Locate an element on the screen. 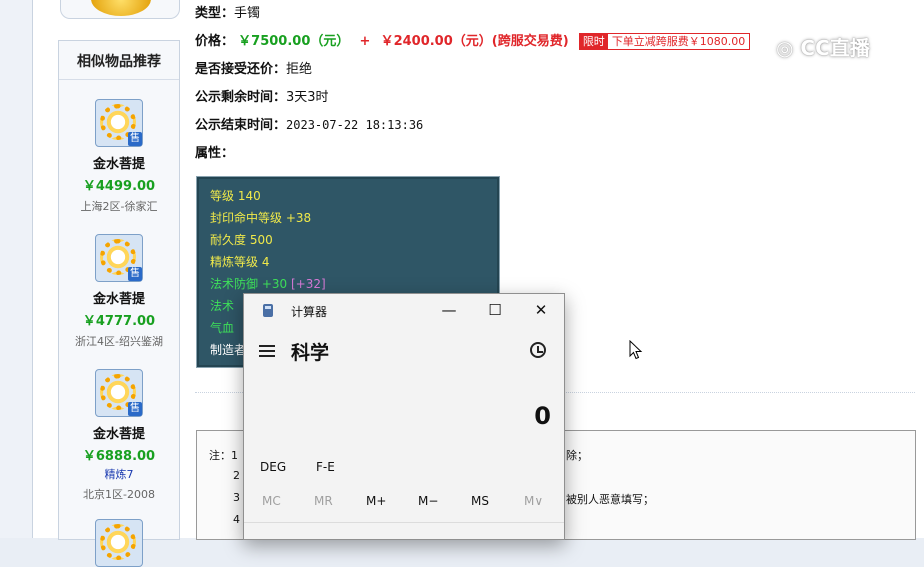  similar-item: 售 金水菩提 ￥4499.00 上海2区-徐家汇 is located at coordinates (119, 156).